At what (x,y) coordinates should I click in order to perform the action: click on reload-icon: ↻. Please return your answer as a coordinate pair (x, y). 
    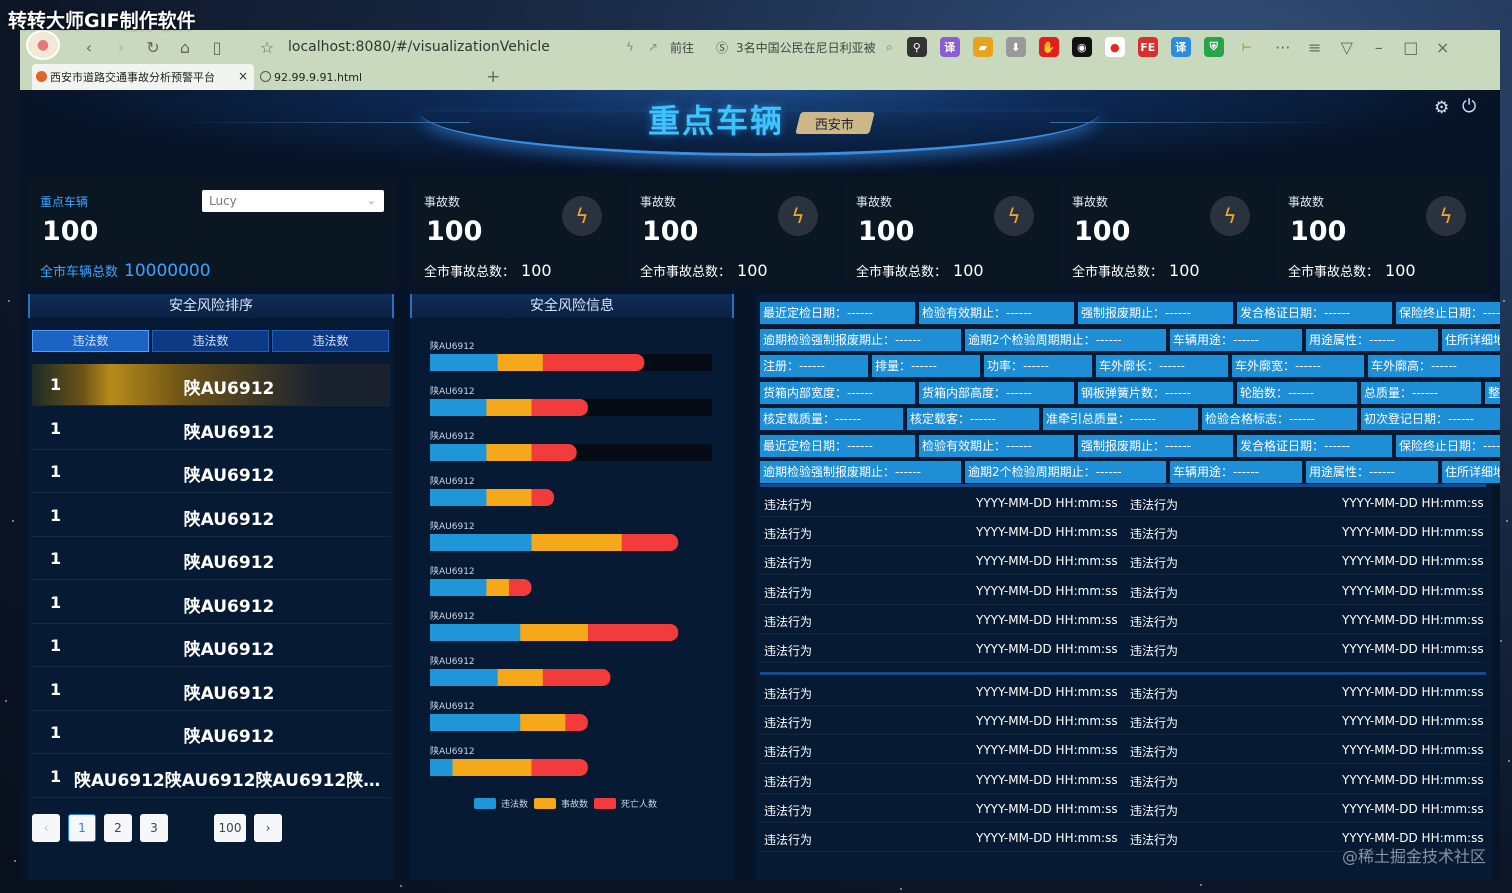
    Looking at the image, I should click on (153, 47).